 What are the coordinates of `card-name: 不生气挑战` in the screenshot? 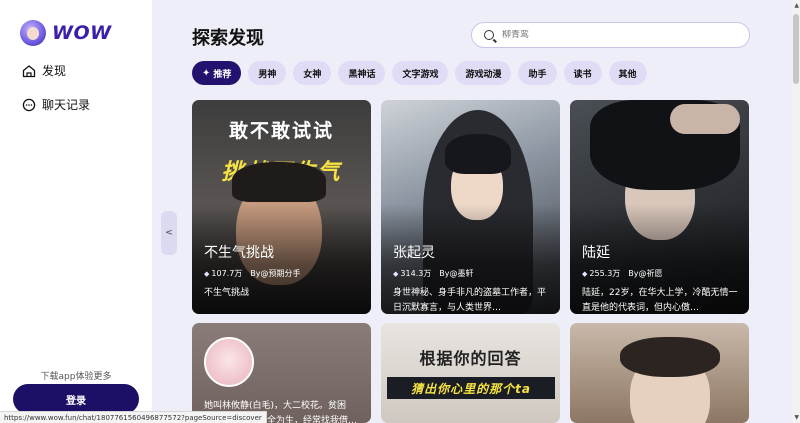 It's located at (239, 253).